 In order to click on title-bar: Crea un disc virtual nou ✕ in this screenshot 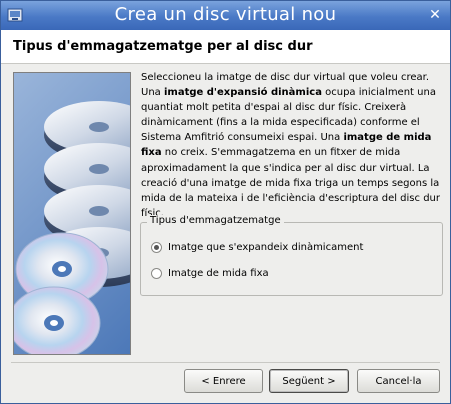, I will do `click(225, 15)`.